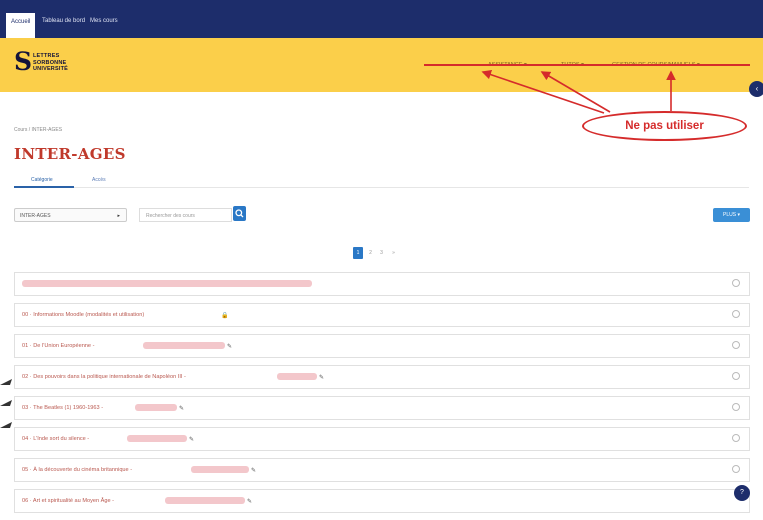 The width and height of the screenshot is (763, 520). Describe the element at coordinates (381, 178) in the screenshot. I see `course-tabs: Catégorie Accès` at that location.